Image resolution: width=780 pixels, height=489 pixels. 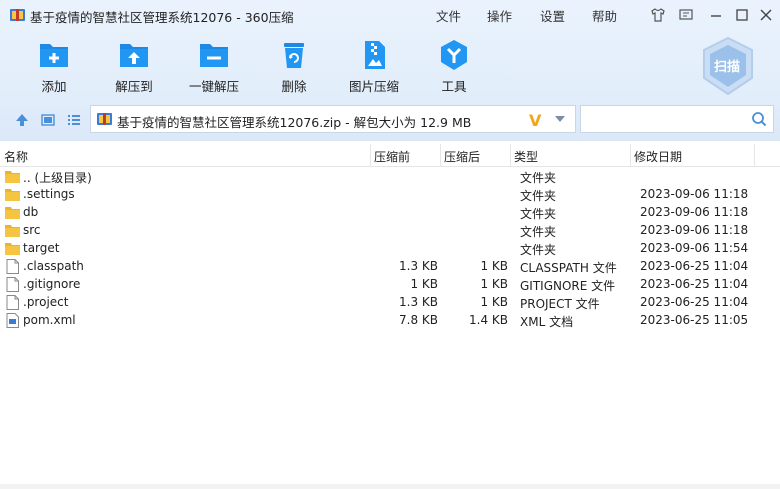 I want to click on file-size-before: 7.8 KB, so click(x=418, y=320).